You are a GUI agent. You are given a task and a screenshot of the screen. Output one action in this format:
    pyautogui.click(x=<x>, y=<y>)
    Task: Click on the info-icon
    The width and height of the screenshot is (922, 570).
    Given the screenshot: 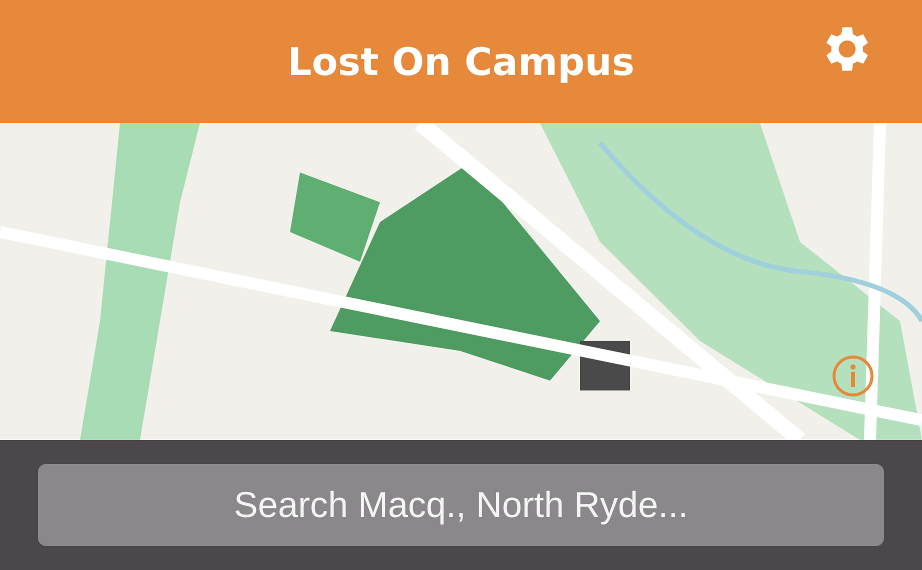 What is the action you would take?
    pyautogui.click(x=853, y=376)
    